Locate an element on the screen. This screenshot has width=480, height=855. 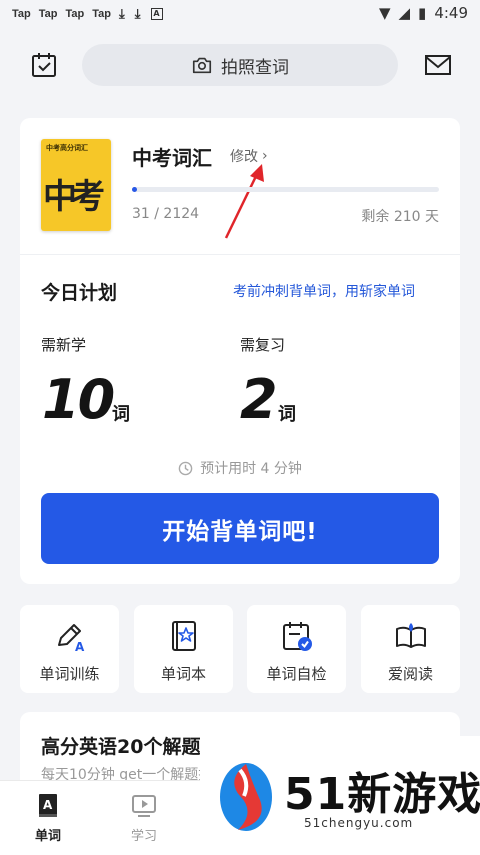
tab-learn: 学习 is located at coordinates (144, 818).